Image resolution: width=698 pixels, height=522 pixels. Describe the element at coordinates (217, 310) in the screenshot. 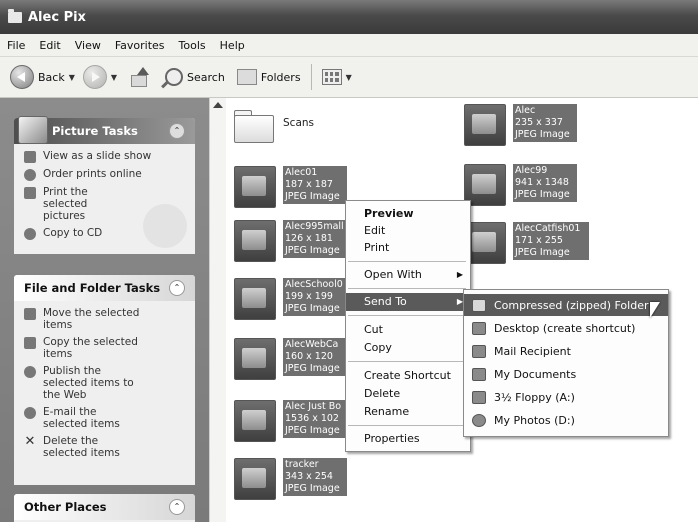

I see `vertical-scrollbar` at that location.